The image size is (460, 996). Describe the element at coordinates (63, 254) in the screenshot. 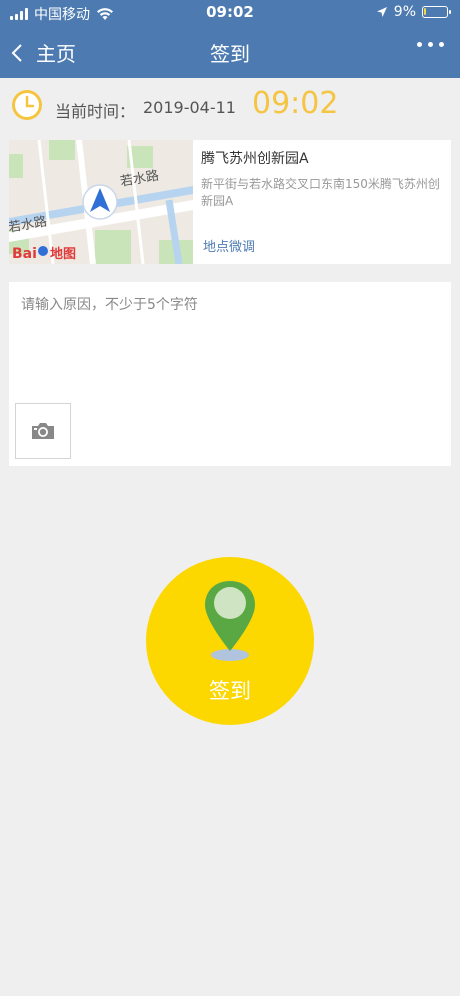

I see `svg-text: 地图` at that location.